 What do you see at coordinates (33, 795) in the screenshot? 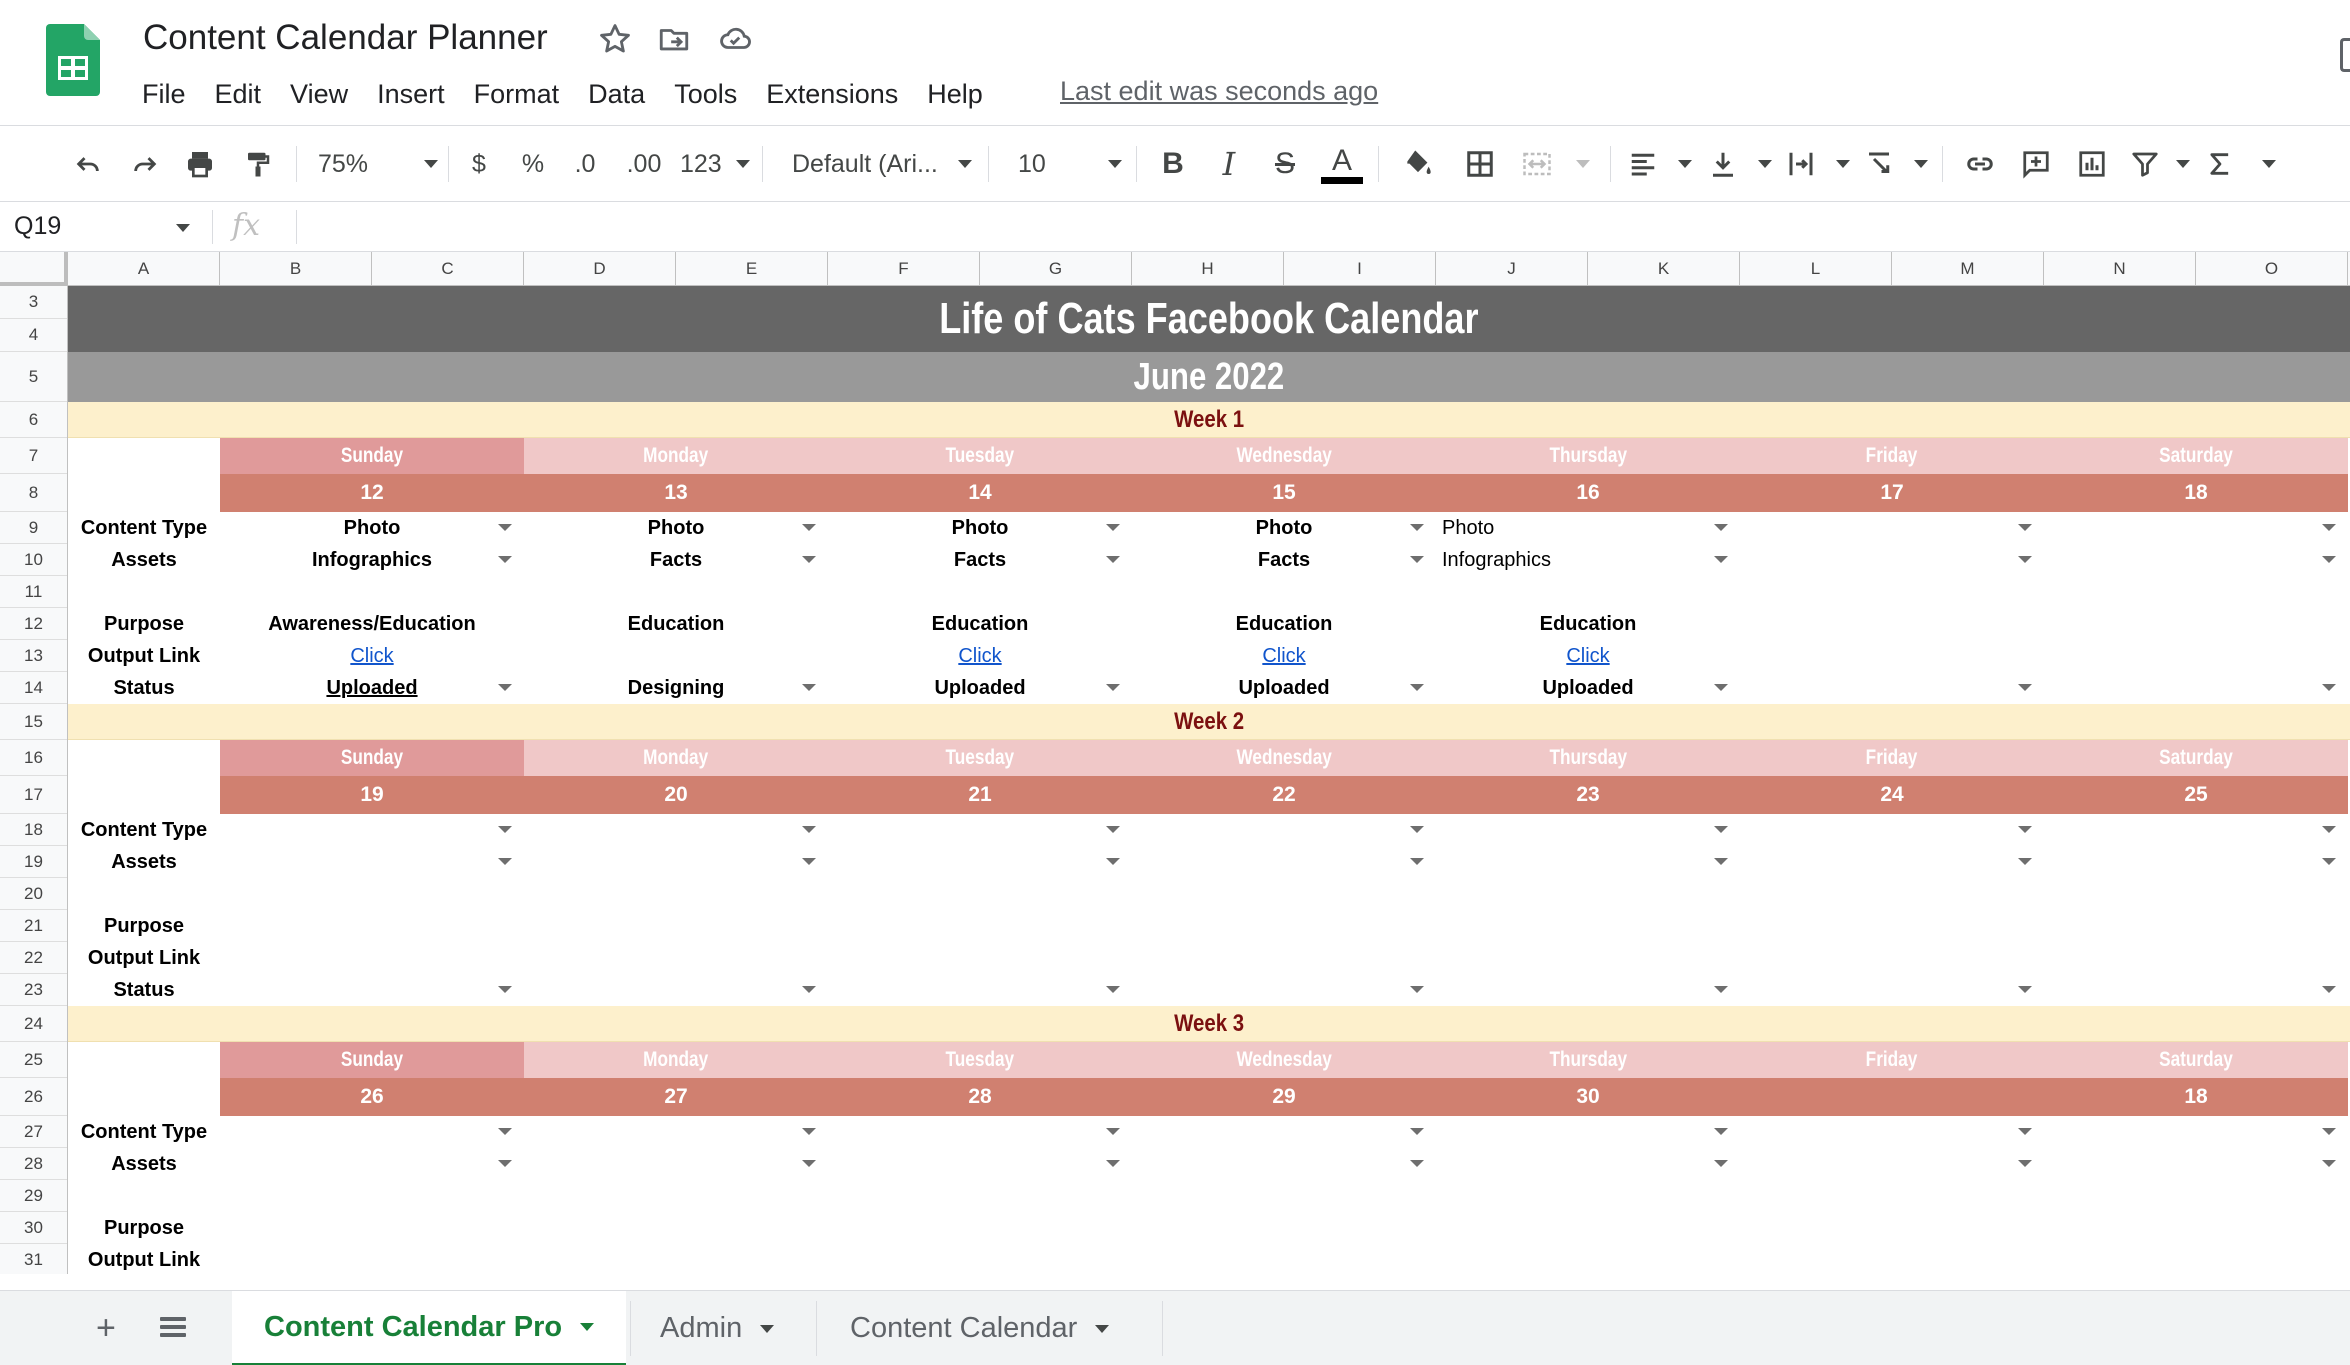
I see `row-header: 17` at bounding box center [33, 795].